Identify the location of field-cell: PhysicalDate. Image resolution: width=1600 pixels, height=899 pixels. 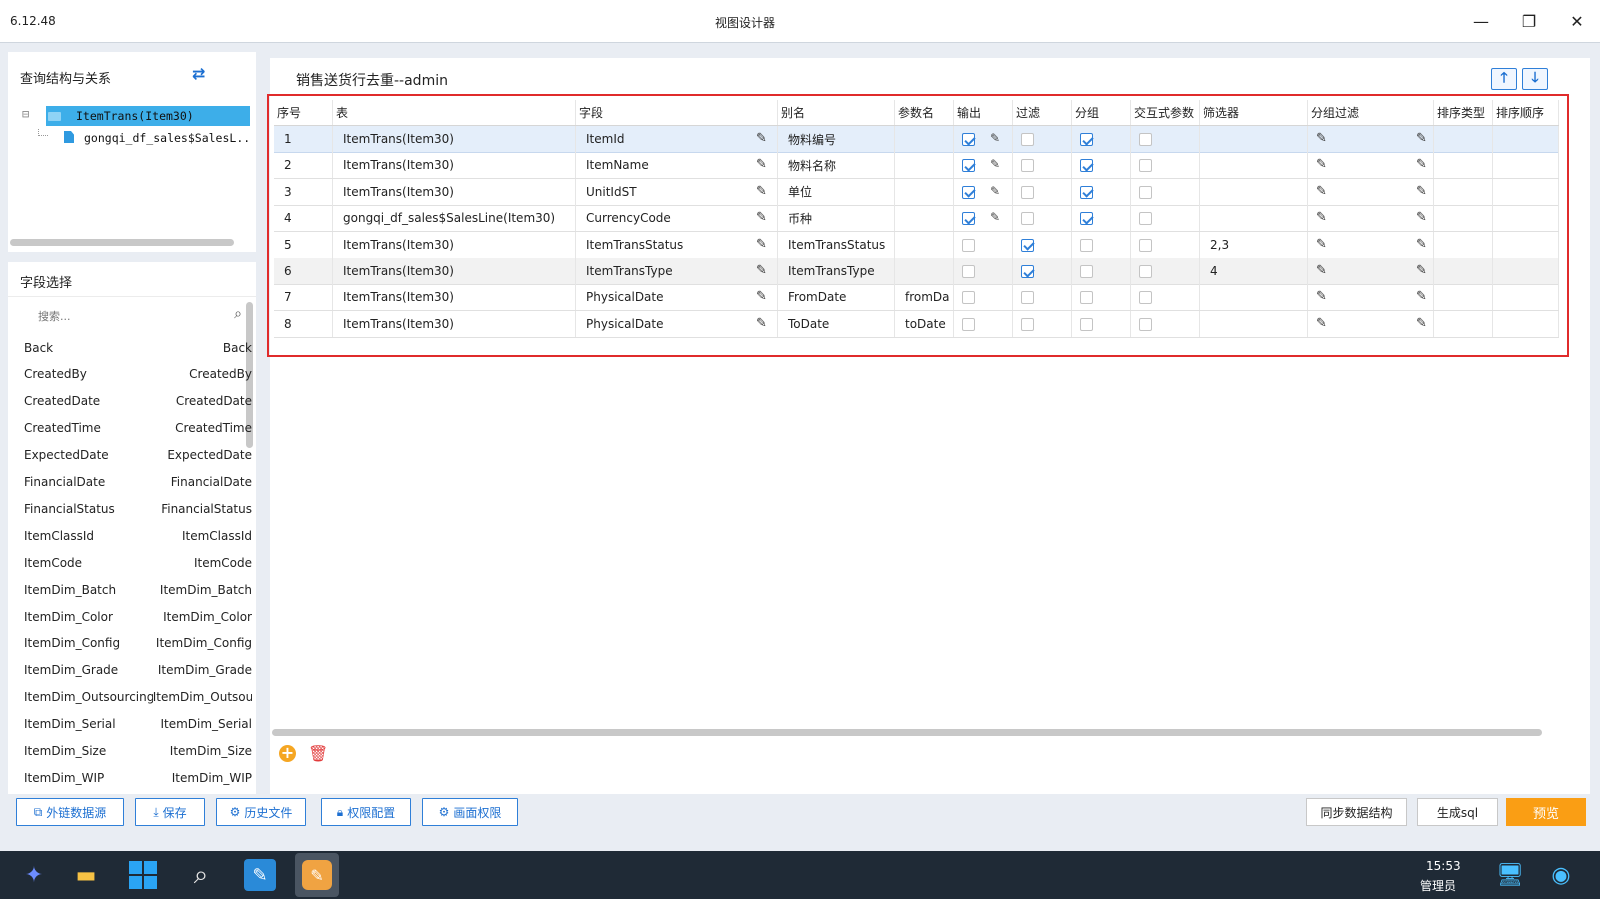
(677, 297).